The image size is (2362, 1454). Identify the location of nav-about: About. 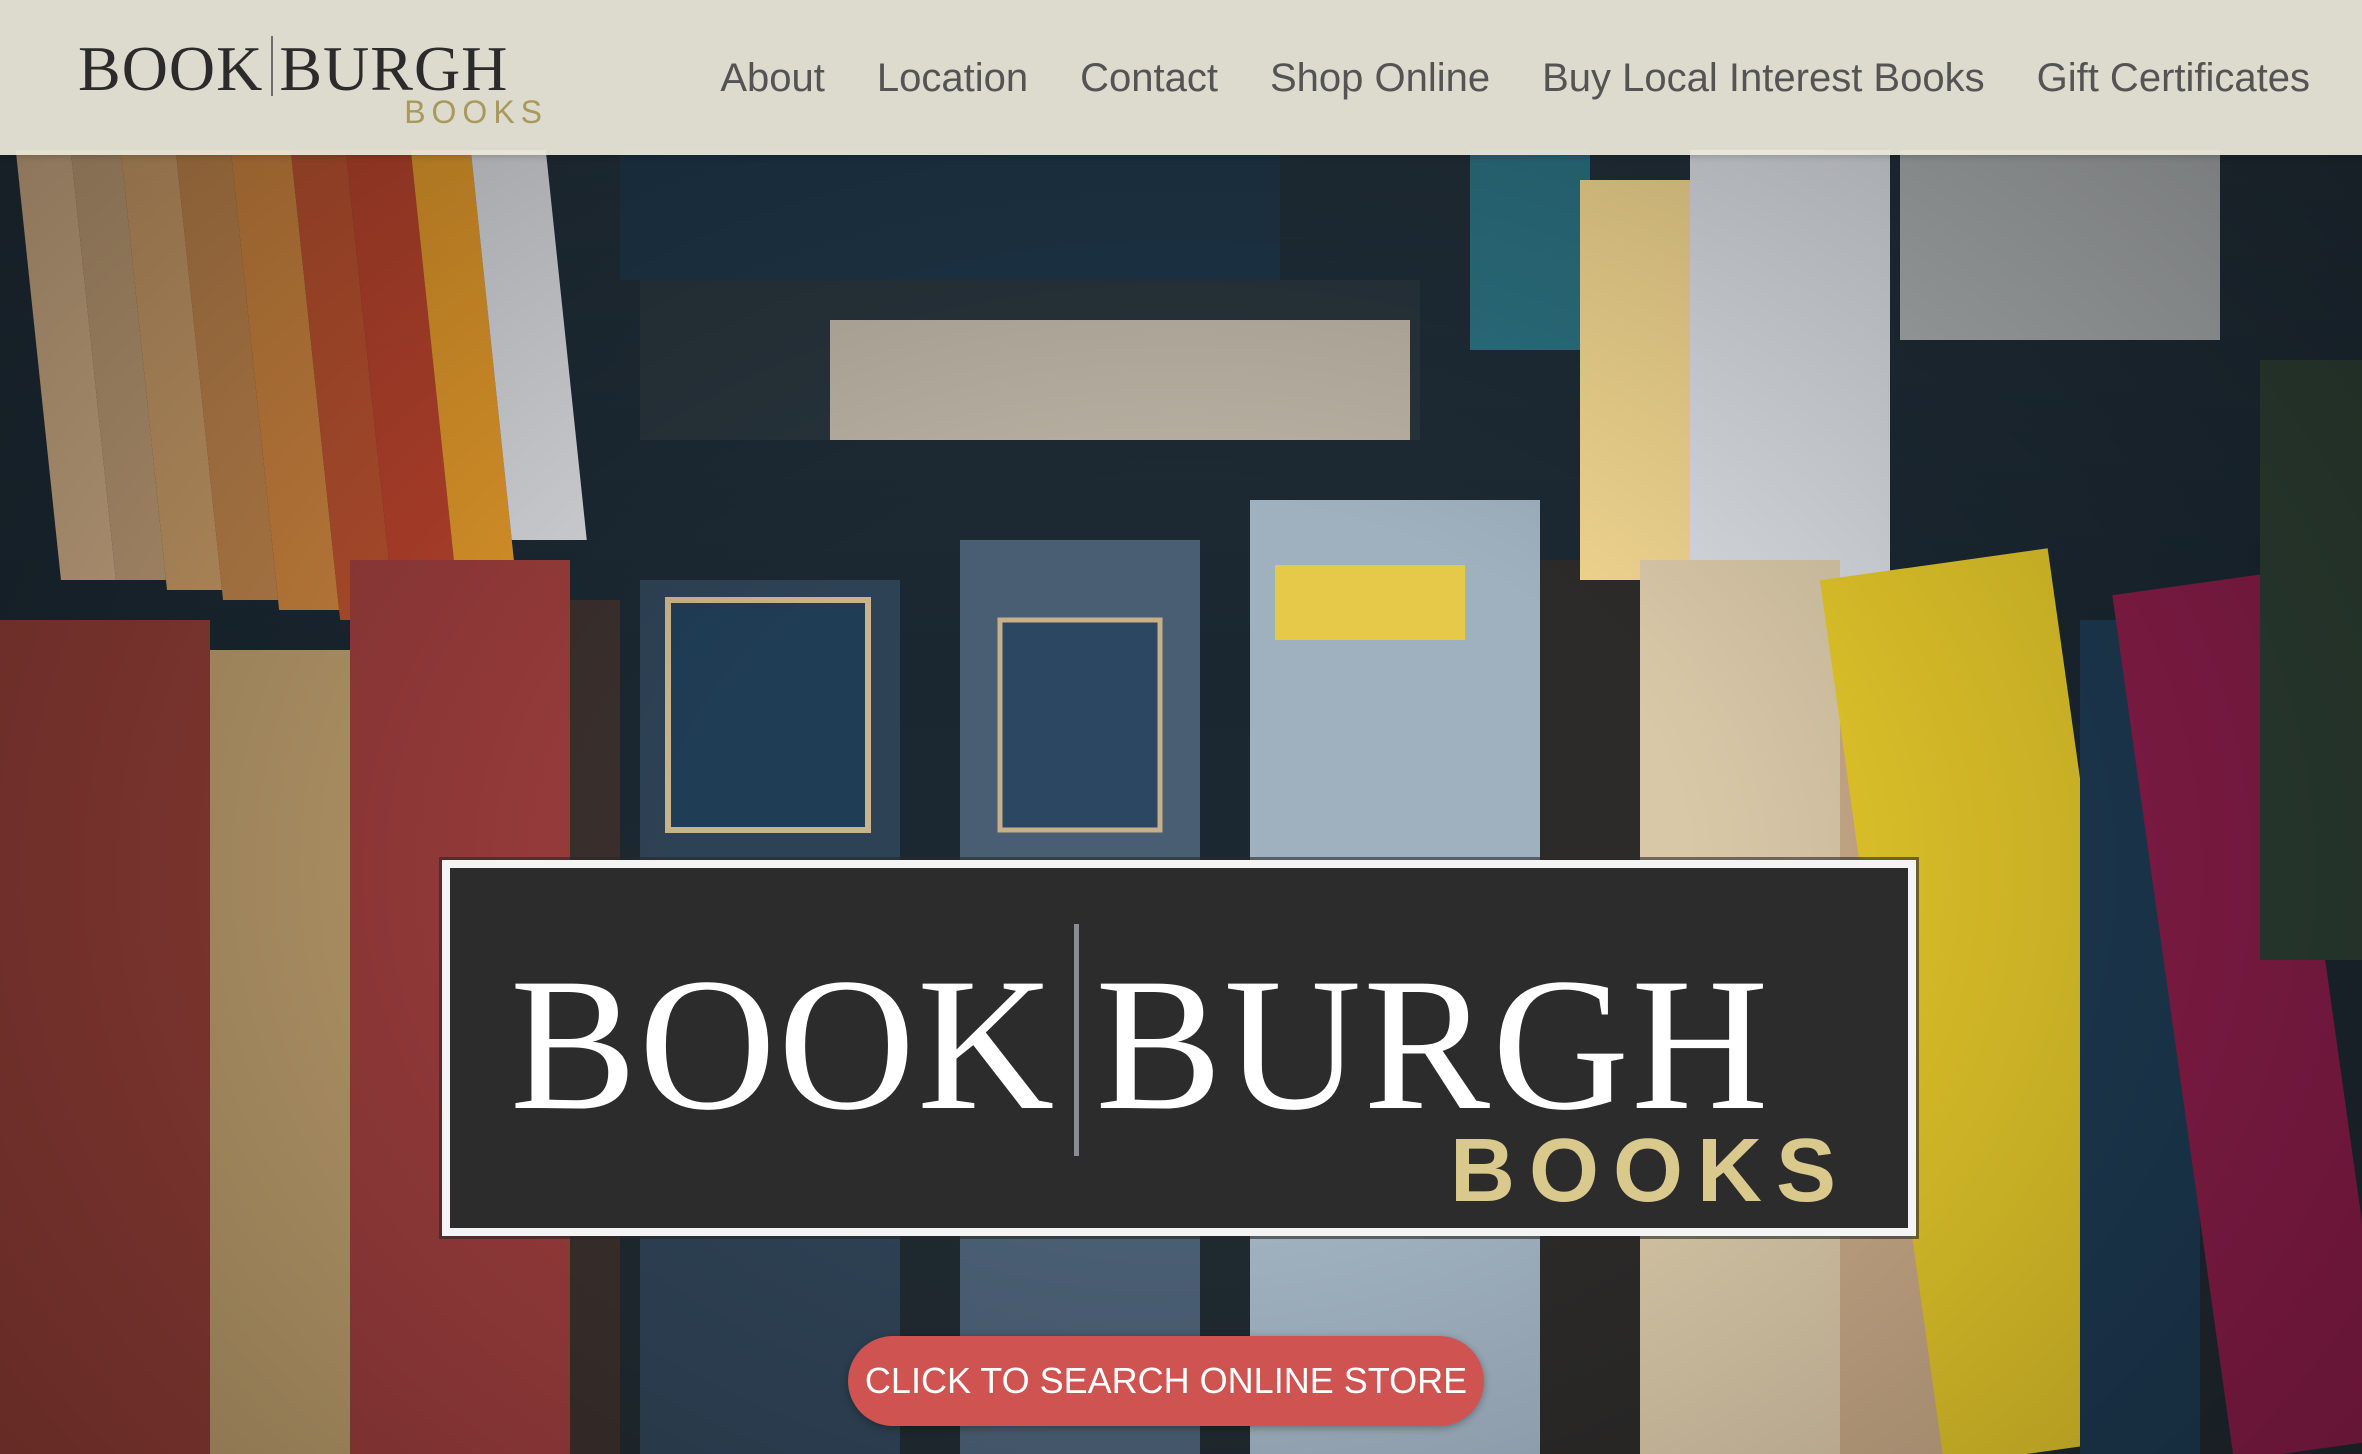
(772, 78).